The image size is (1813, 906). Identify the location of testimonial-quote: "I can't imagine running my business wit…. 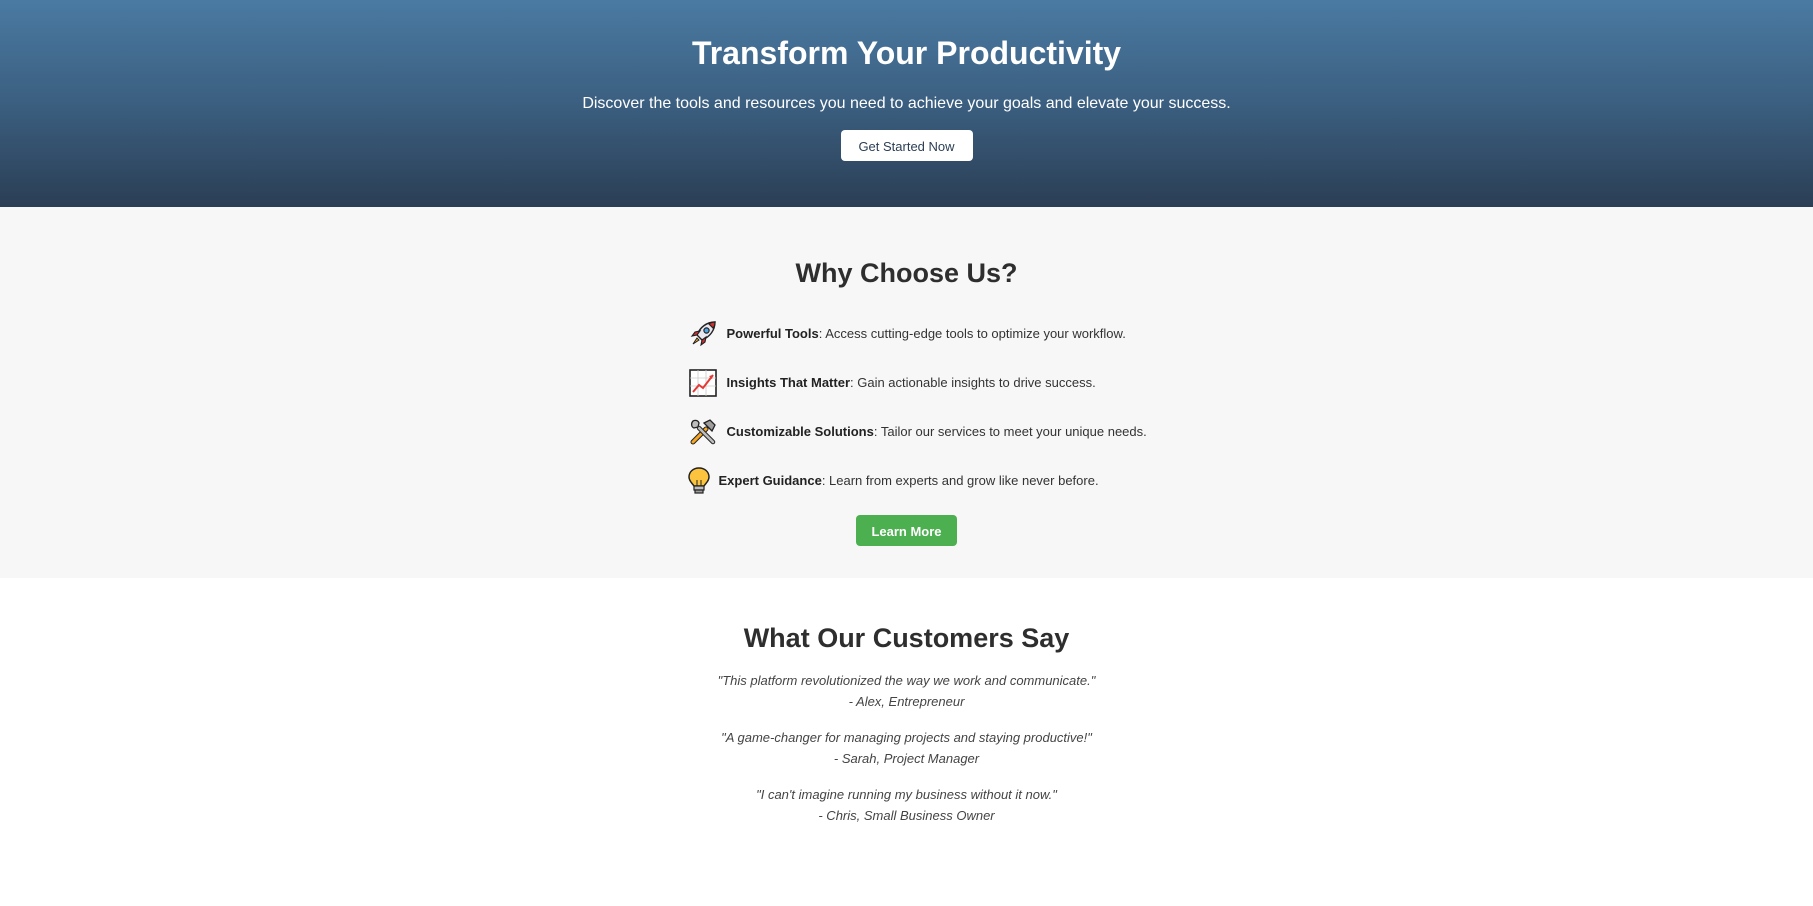
(906, 794).